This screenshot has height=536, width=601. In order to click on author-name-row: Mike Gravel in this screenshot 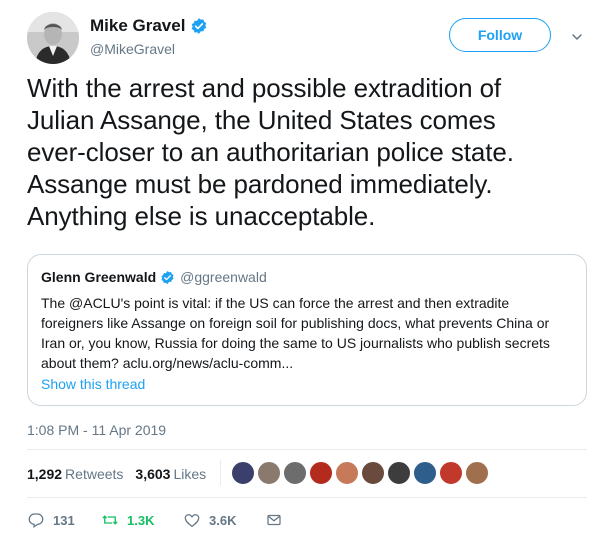, I will do `click(149, 26)`.